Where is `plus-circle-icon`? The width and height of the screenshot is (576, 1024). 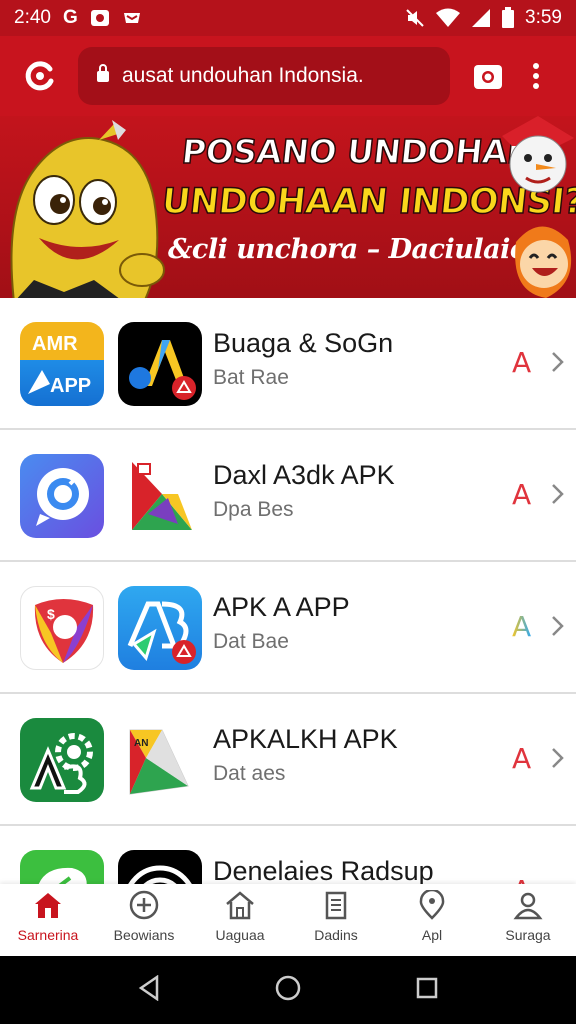
plus-circle-icon is located at coordinates (144, 906).